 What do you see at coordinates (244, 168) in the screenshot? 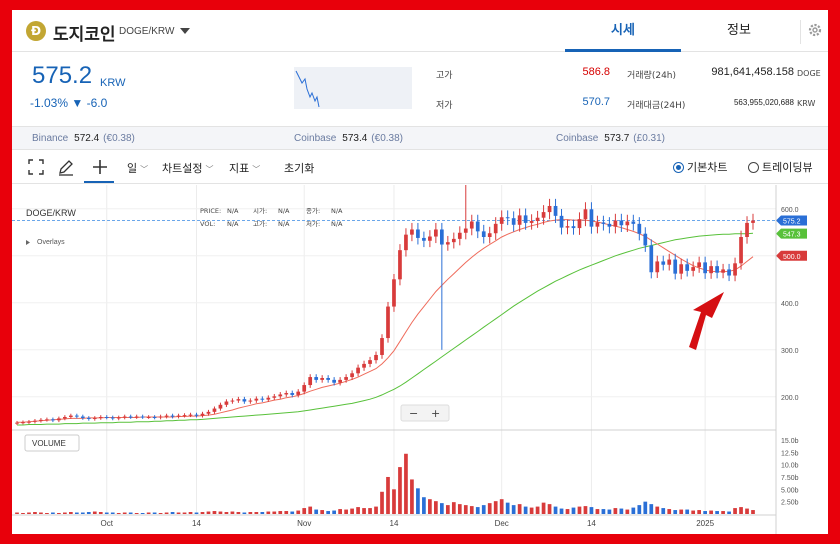
I see `indicators-menu: 지표 ﹀` at bounding box center [244, 168].